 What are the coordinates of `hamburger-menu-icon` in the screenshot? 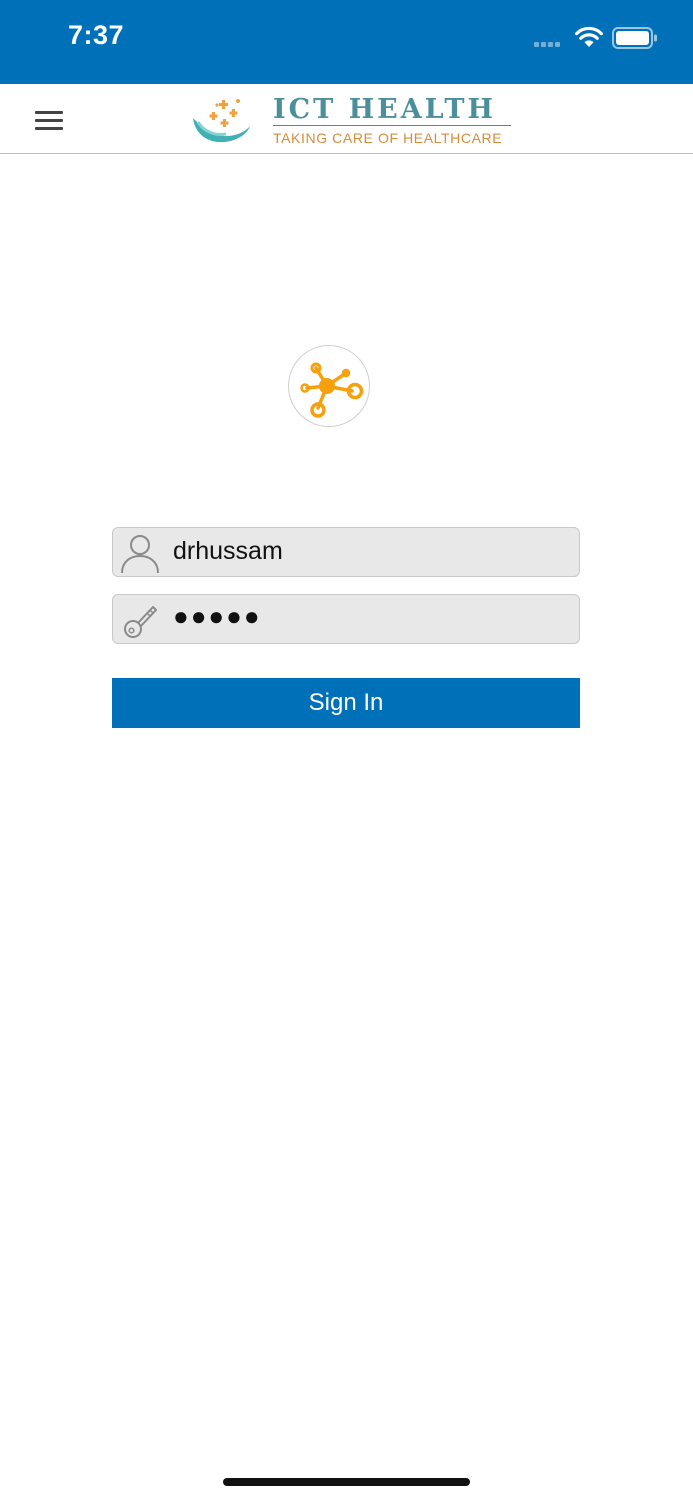 It's located at (50, 120).